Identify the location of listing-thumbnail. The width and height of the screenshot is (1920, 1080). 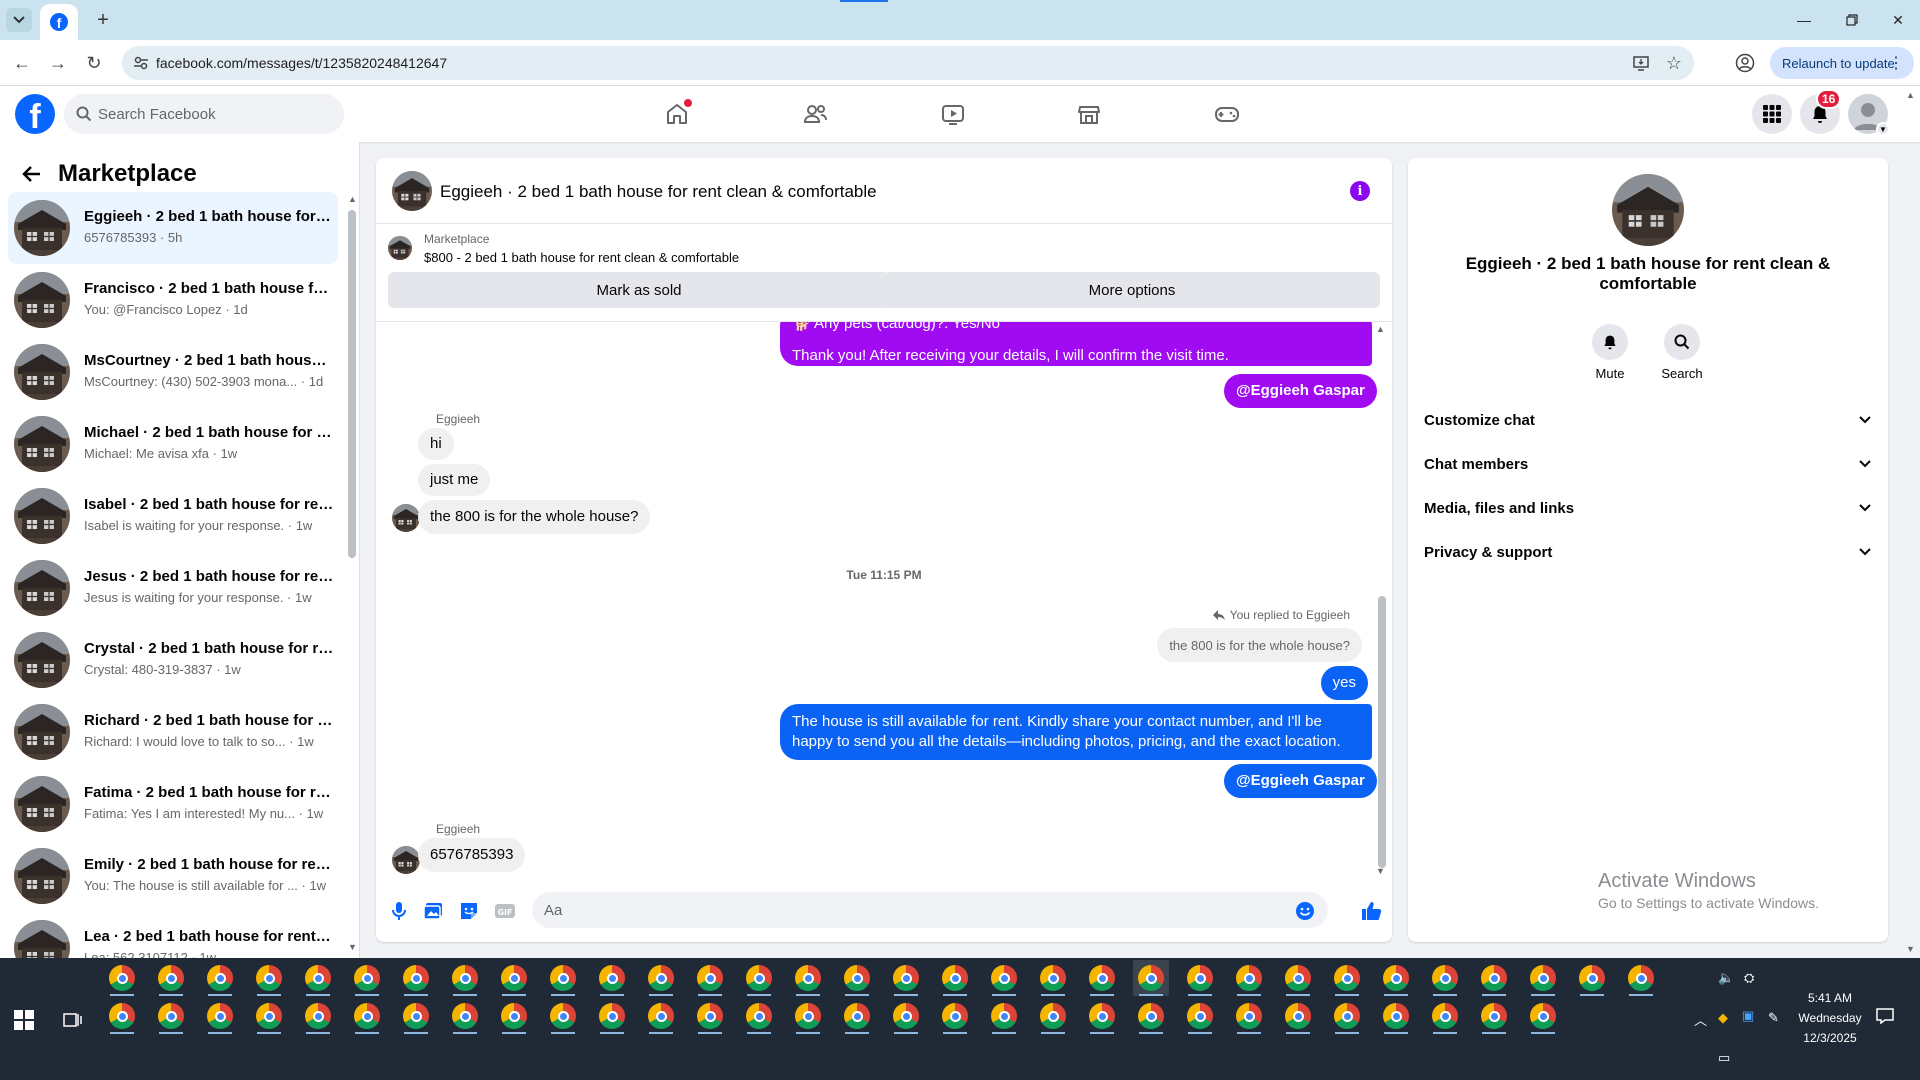
(400, 248).